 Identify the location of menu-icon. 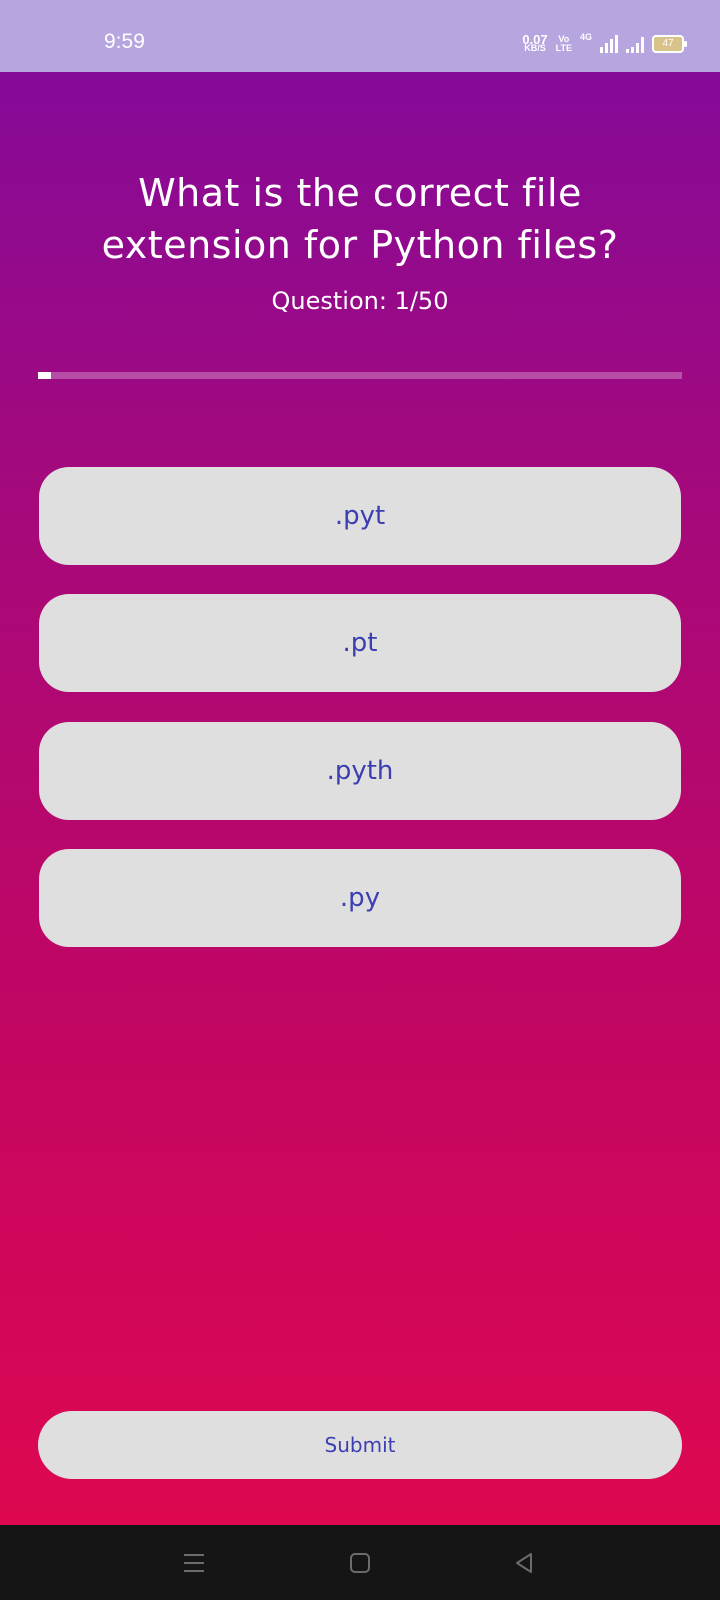
(194, 1563).